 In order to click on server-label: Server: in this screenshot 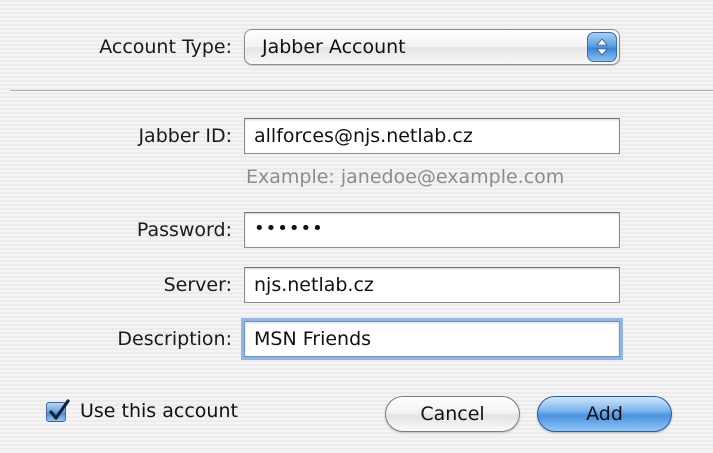, I will do `click(197, 285)`.